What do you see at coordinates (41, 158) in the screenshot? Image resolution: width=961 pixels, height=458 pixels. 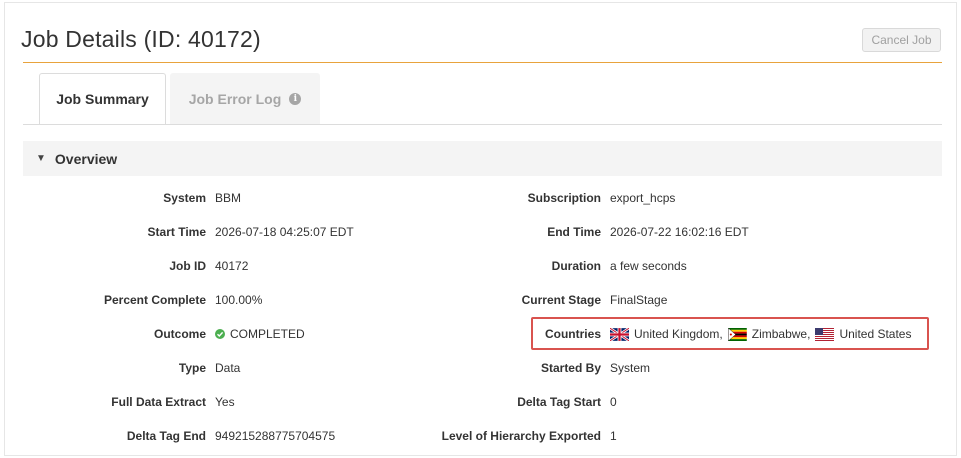 I see `caret-down-icon: ▼` at bounding box center [41, 158].